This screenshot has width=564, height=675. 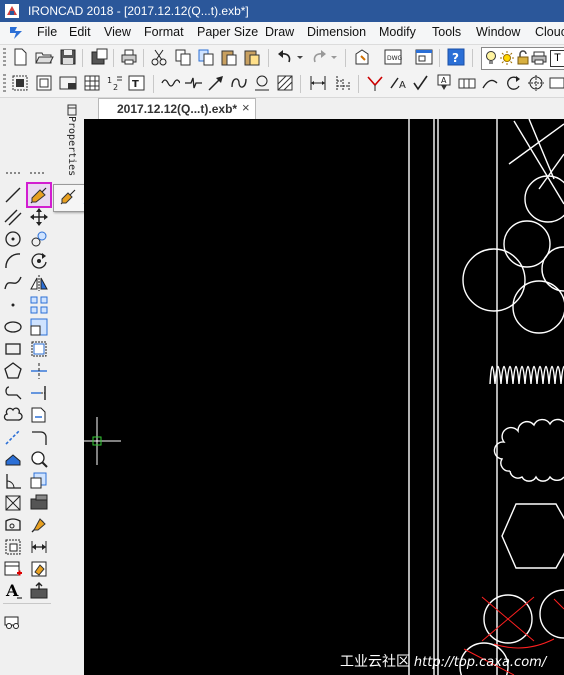 What do you see at coordinates (13, 283) in the screenshot?
I see `spline-curve-icon` at bounding box center [13, 283].